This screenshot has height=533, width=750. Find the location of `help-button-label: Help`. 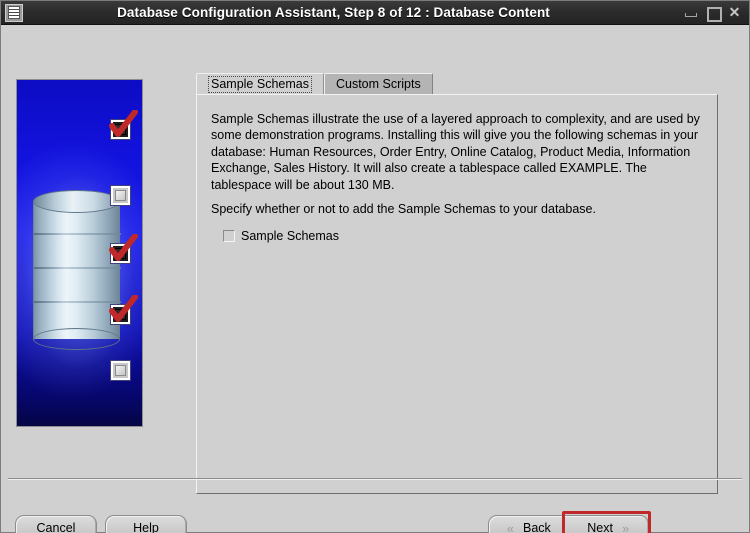

help-button-label: Help is located at coordinates (146, 527).